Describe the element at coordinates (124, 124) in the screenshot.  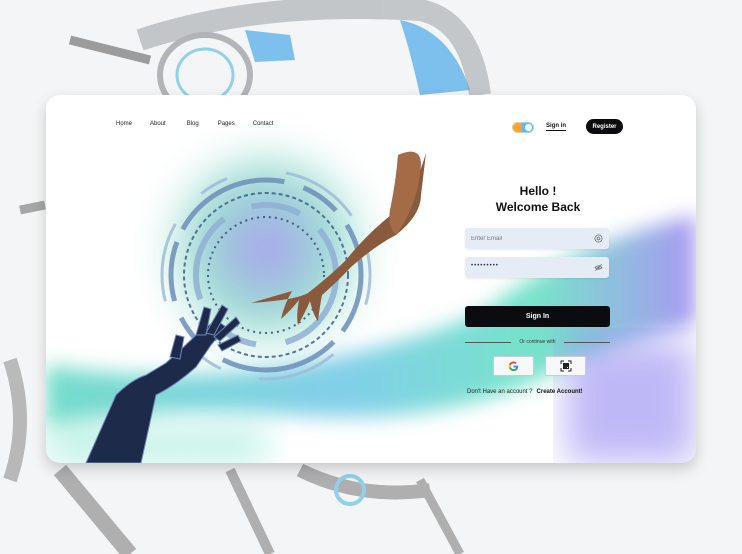
I see `nav-home: Home` at that location.